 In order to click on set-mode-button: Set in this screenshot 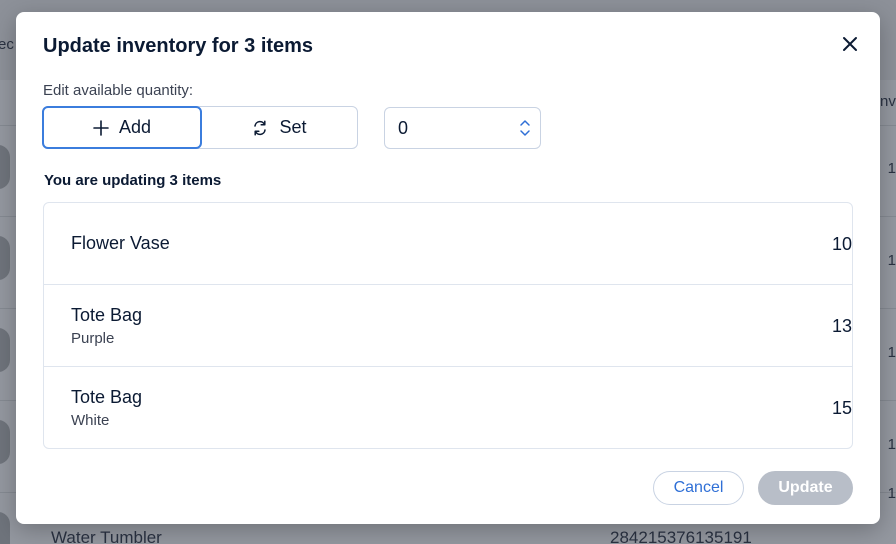, I will do `click(279, 127)`.